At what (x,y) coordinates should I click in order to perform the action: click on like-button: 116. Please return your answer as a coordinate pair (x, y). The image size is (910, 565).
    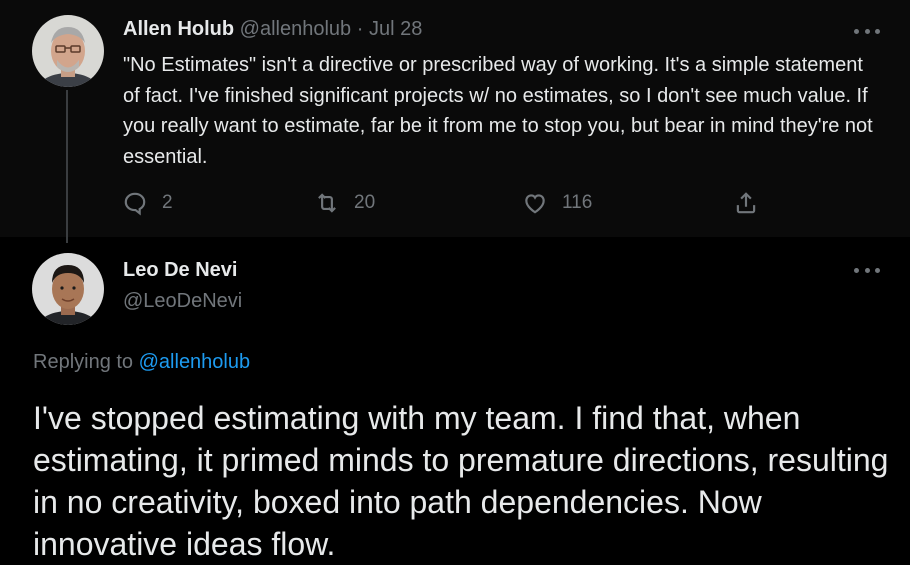
    Looking at the image, I should click on (557, 203).